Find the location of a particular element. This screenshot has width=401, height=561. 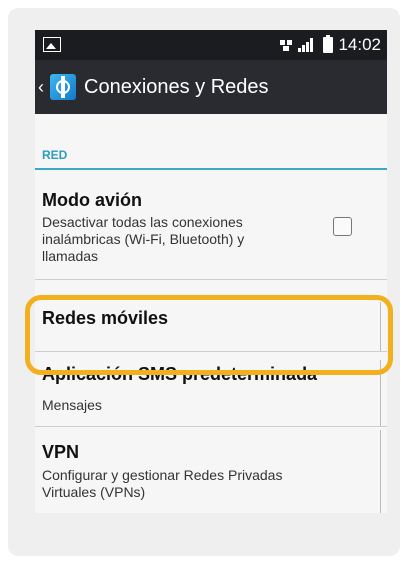

airplane-mode-title: Modo avión is located at coordinates (92, 200).